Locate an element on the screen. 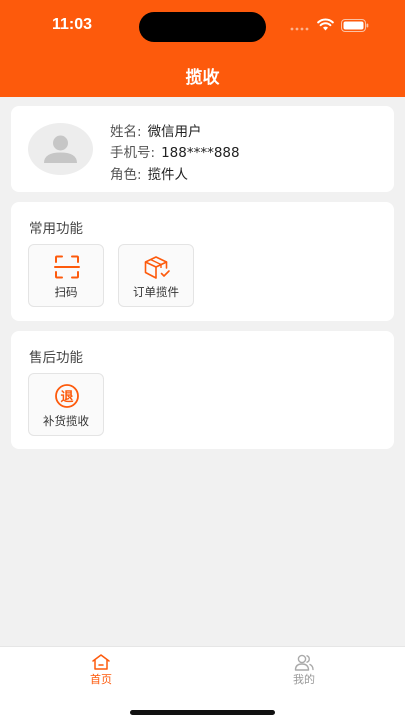  tab-home-label: 首页 is located at coordinates (101, 679).